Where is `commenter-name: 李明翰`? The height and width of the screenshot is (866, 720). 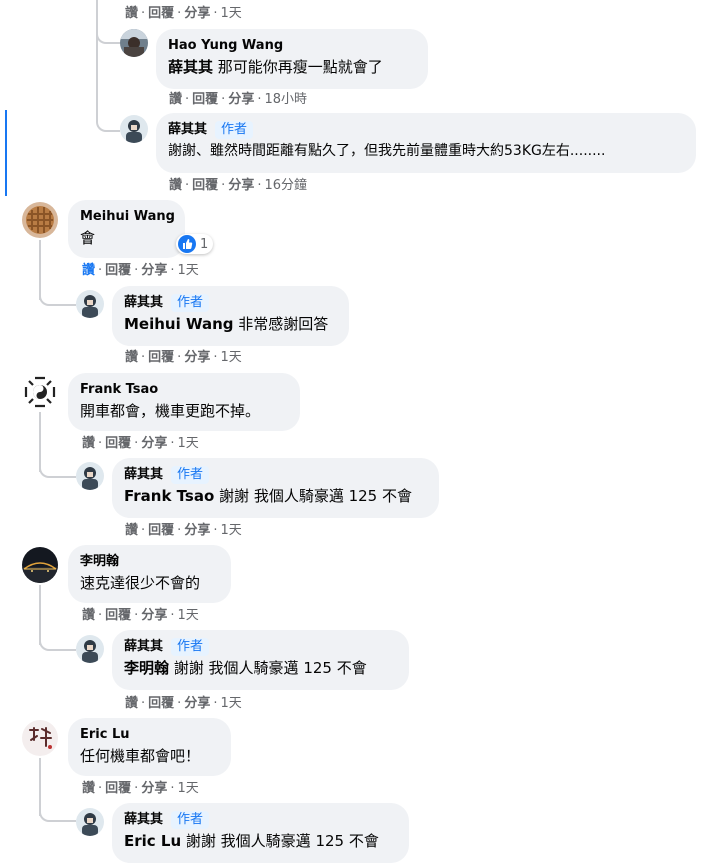
commenter-name: 李明翰 is located at coordinates (99, 562).